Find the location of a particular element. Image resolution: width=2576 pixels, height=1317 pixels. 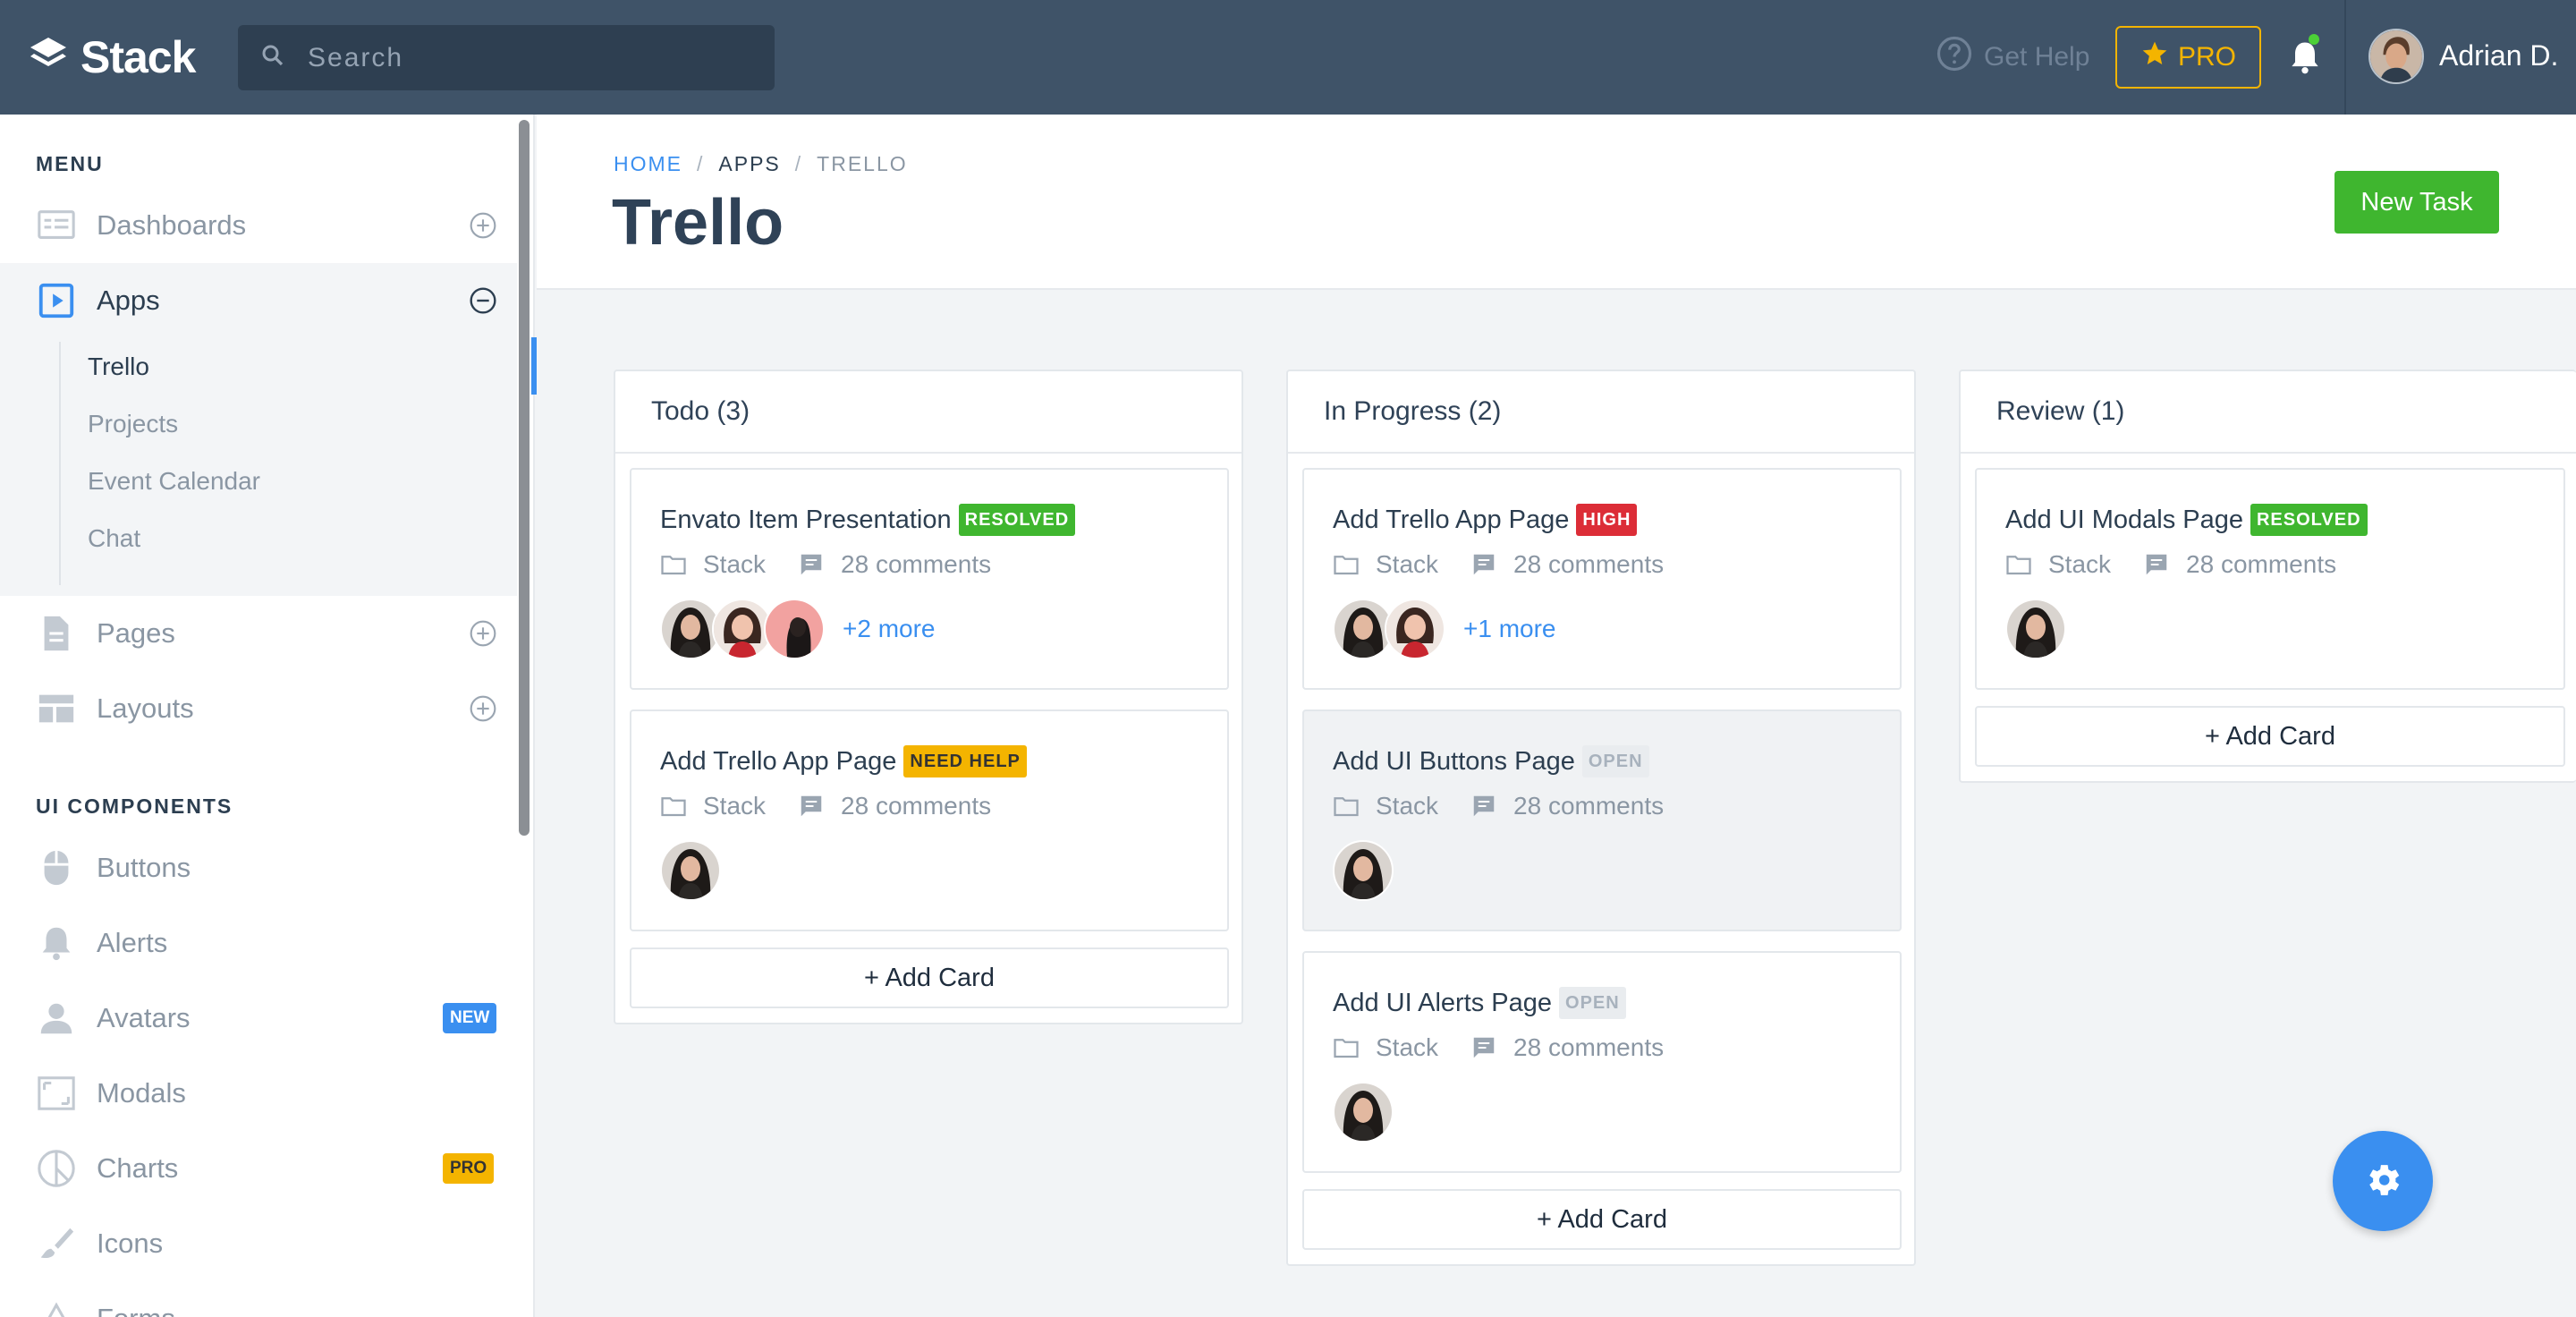

sidebar-item-layouts: Layouts is located at coordinates (258, 708).